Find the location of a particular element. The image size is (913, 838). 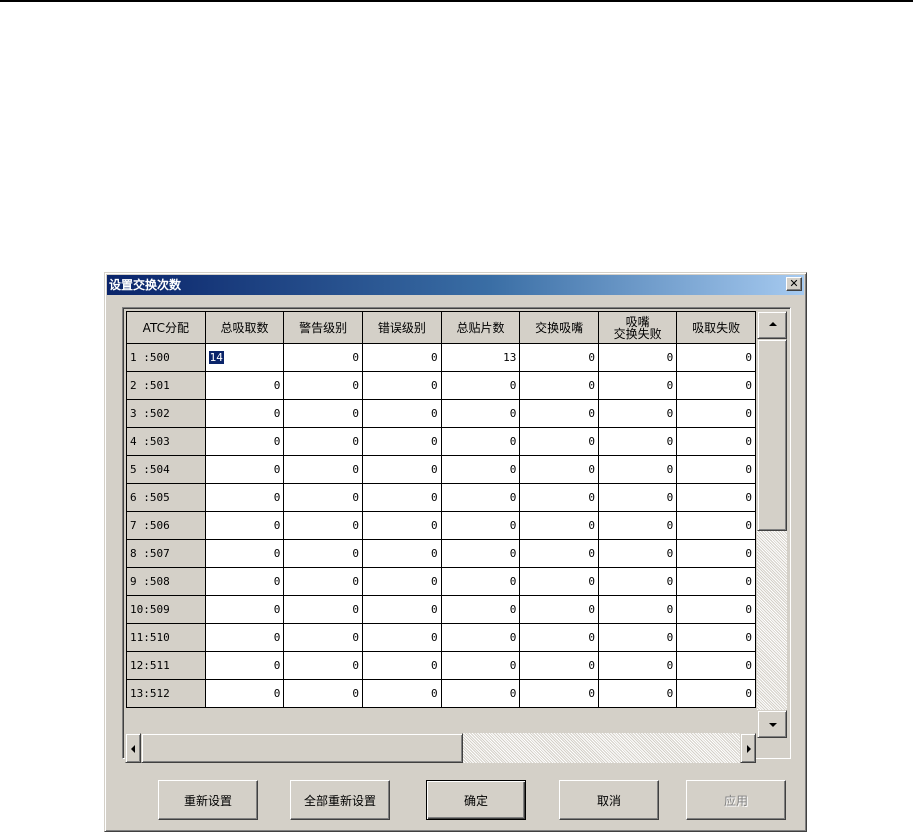

reset-button: 重新设置 is located at coordinates (208, 800).